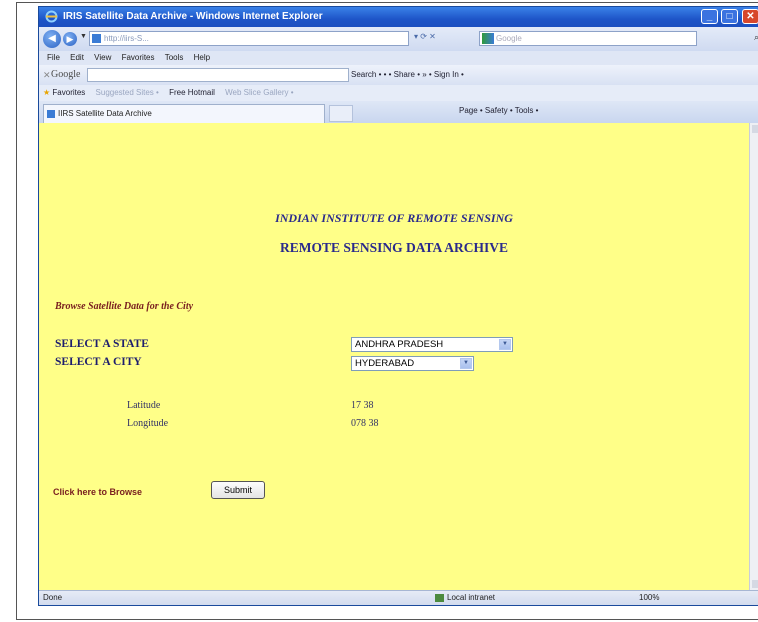  Describe the element at coordinates (138, 57) in the screenshot. I see `menu-favorites: Favorites` at that location.